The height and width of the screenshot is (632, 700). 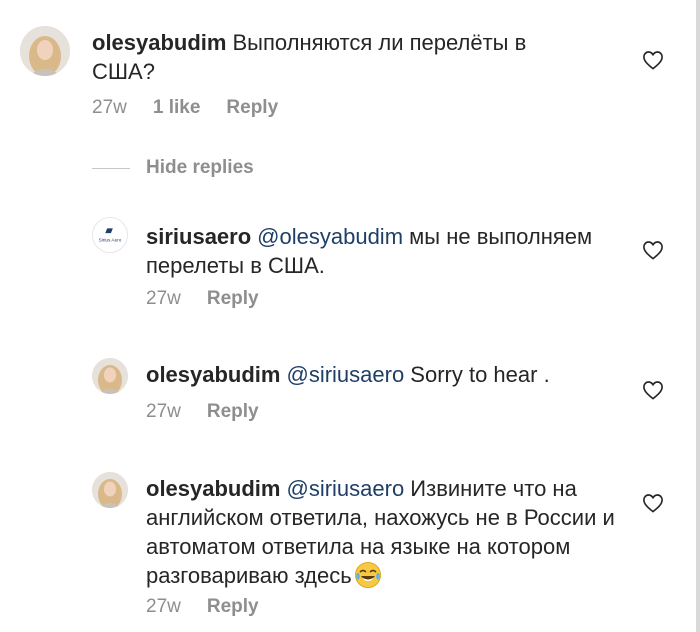 I want to click on avatar: Sirius Aero, so click(x=110, y=235).